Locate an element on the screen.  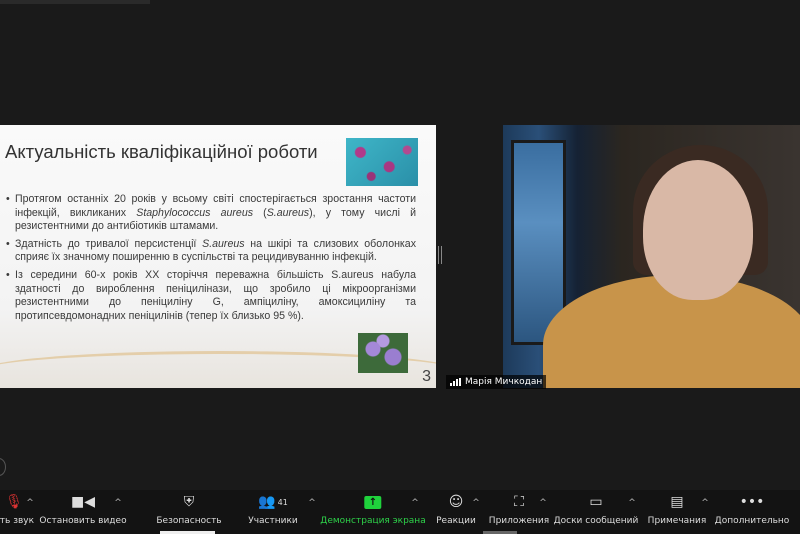
whiteboards-label: Доски сообщений is located at coordinates (596, 521).